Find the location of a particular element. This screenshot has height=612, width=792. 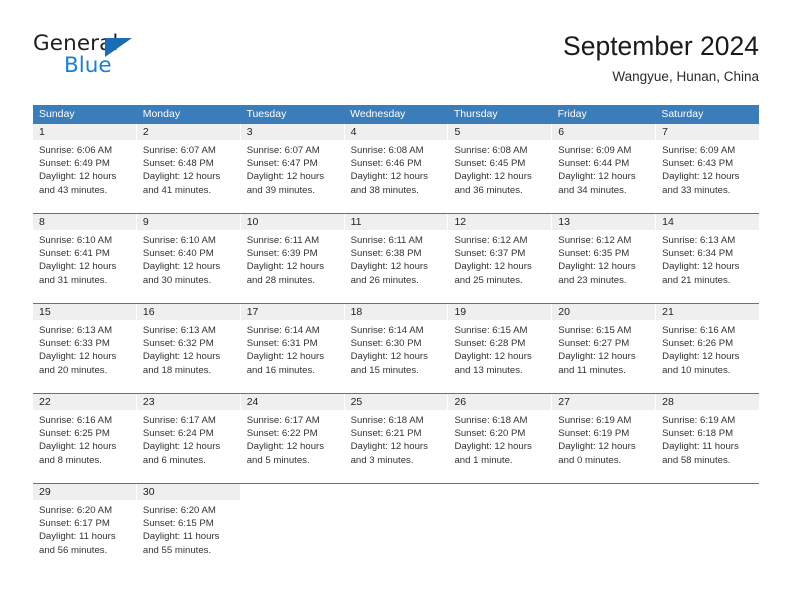

page-title: September 2024 is located at coordinates (661, 46).